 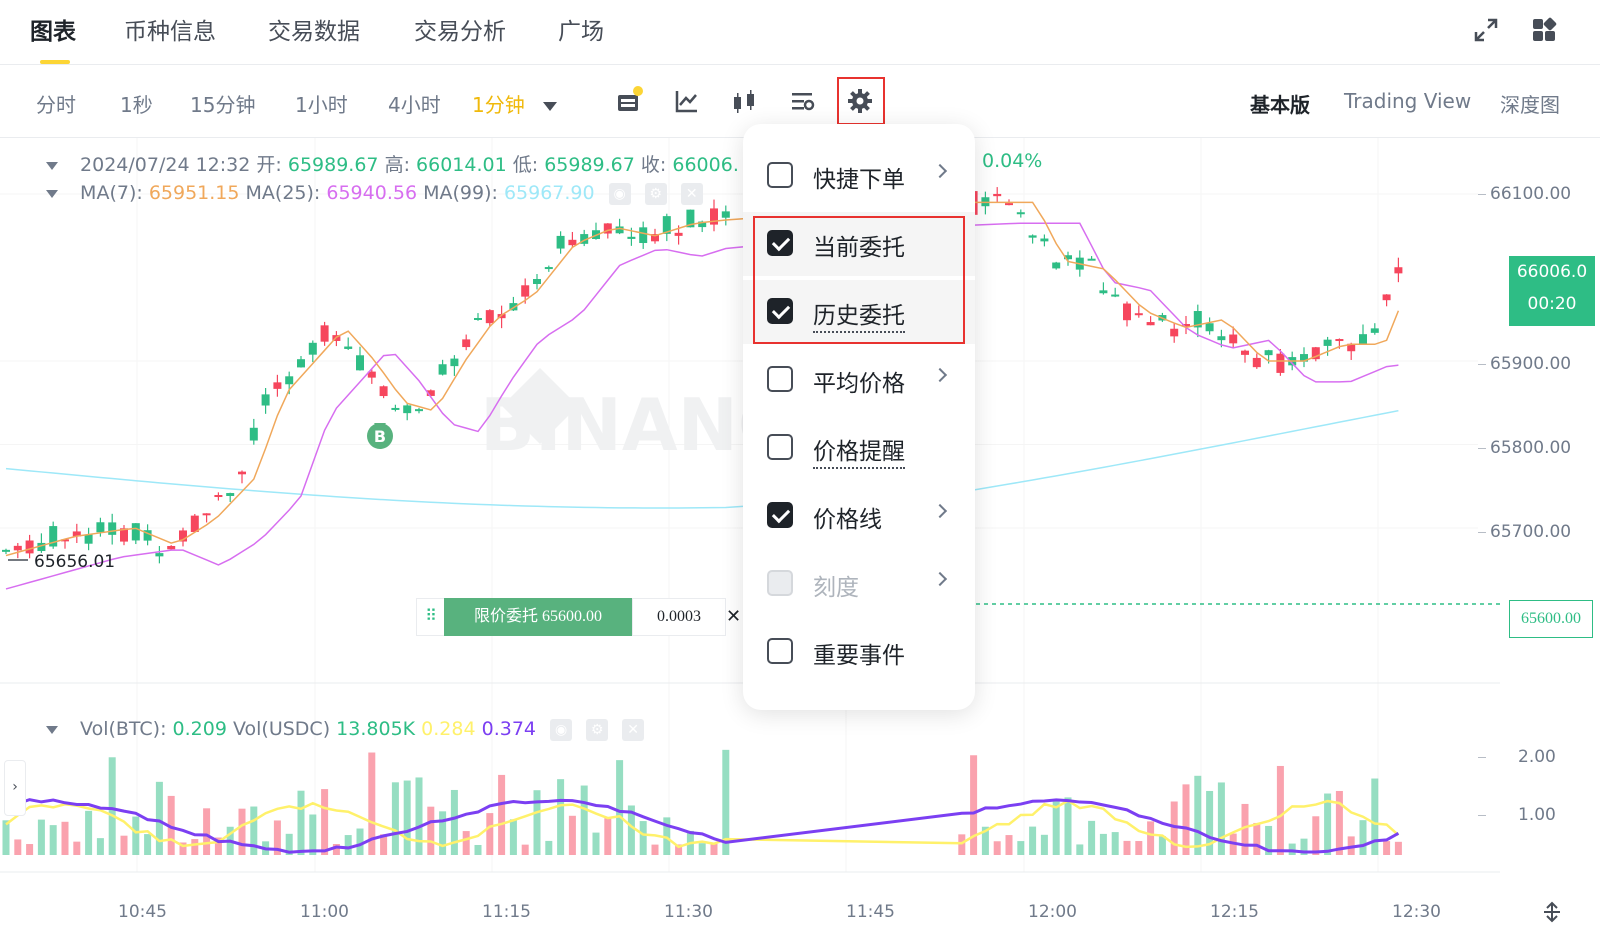 What do you see at coordinates (780, 379) in the screenshot?
I see `average-price-checkbox` at bounding box center [780, 379].